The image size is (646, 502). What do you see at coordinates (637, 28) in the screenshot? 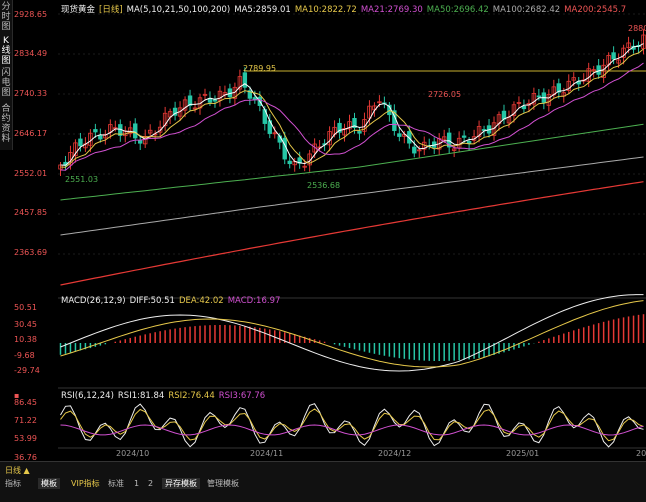
I see `high-annotation: 2880` at bounding box center [637, 28].